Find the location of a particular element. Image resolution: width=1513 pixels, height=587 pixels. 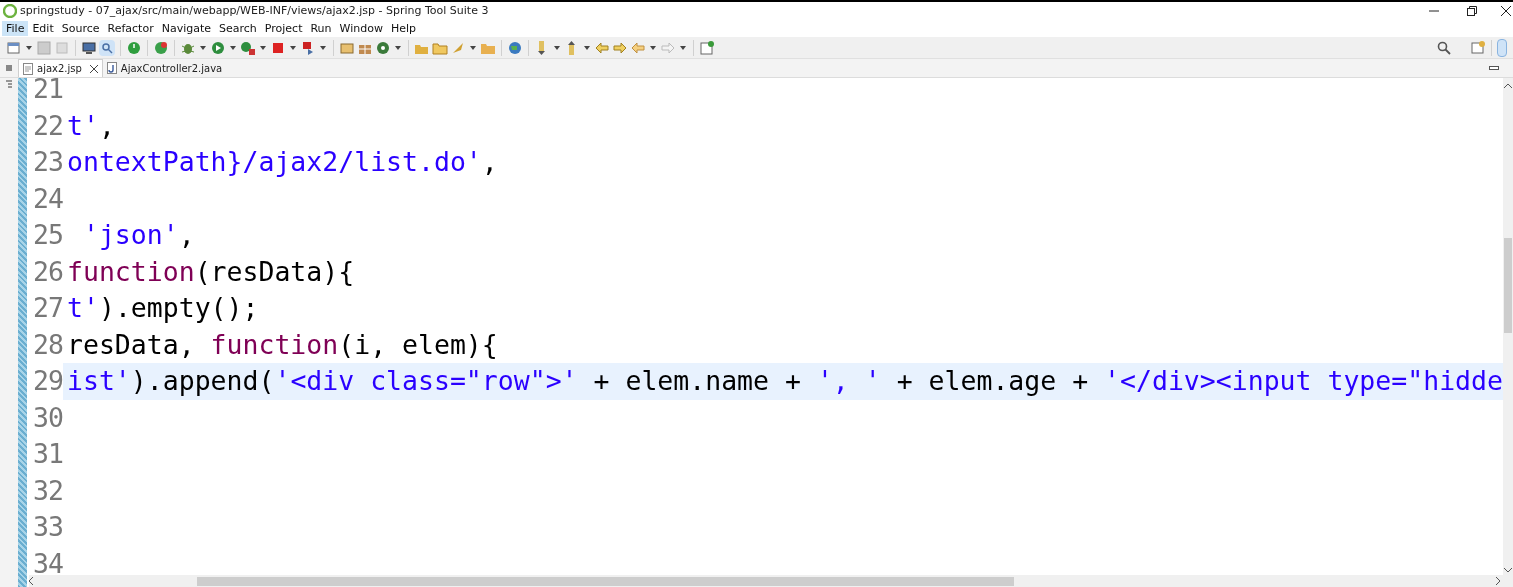

menu-item: File is located at coordinates (15, 28).